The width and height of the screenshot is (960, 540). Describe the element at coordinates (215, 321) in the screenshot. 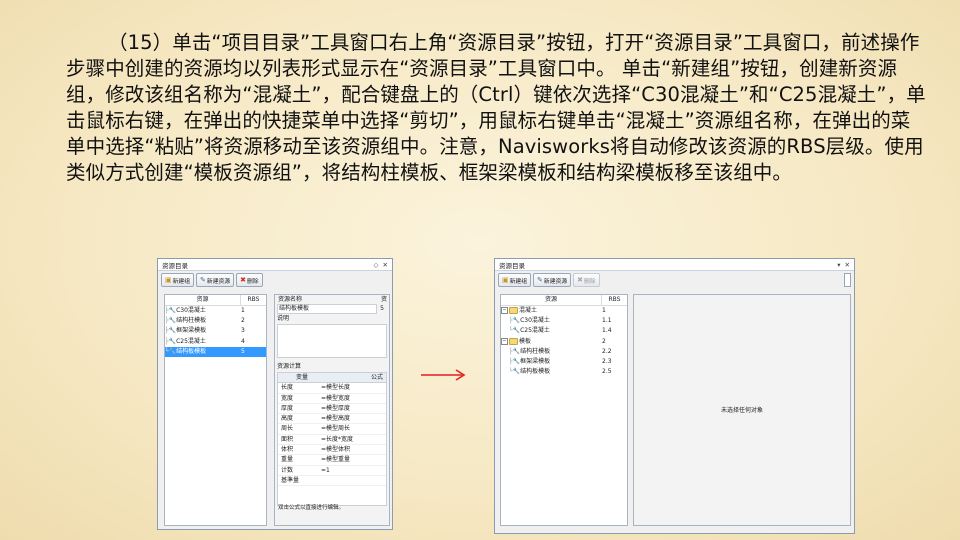

I see `tree-row: ├🔧结构柱模板 2` at that location.